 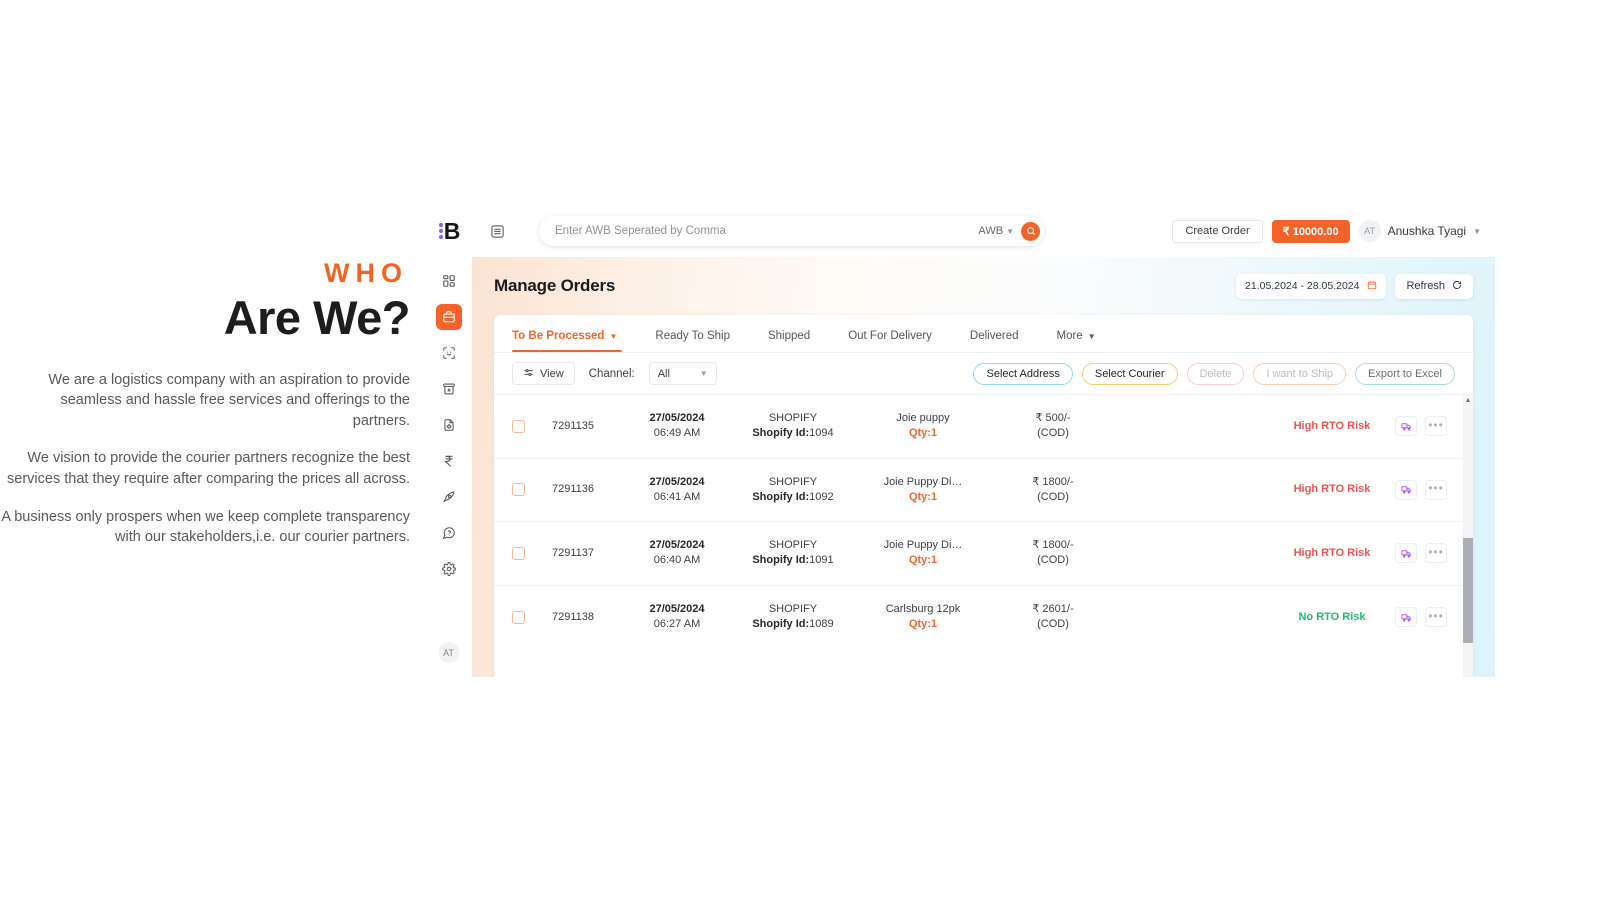 I want to click on channel-id-label: Shopify Id:, so click(x=781, y=624).